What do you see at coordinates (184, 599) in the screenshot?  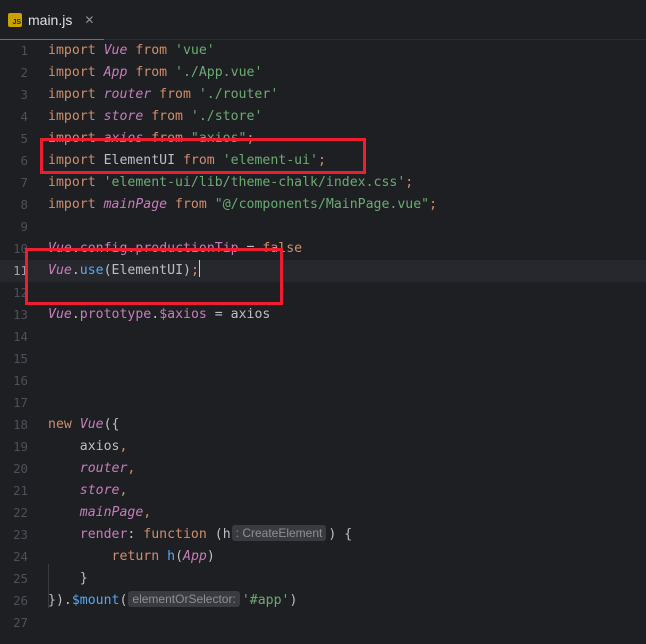 I see `parameter-hint: elementOrSelector:` at bounding box center [184, 599].